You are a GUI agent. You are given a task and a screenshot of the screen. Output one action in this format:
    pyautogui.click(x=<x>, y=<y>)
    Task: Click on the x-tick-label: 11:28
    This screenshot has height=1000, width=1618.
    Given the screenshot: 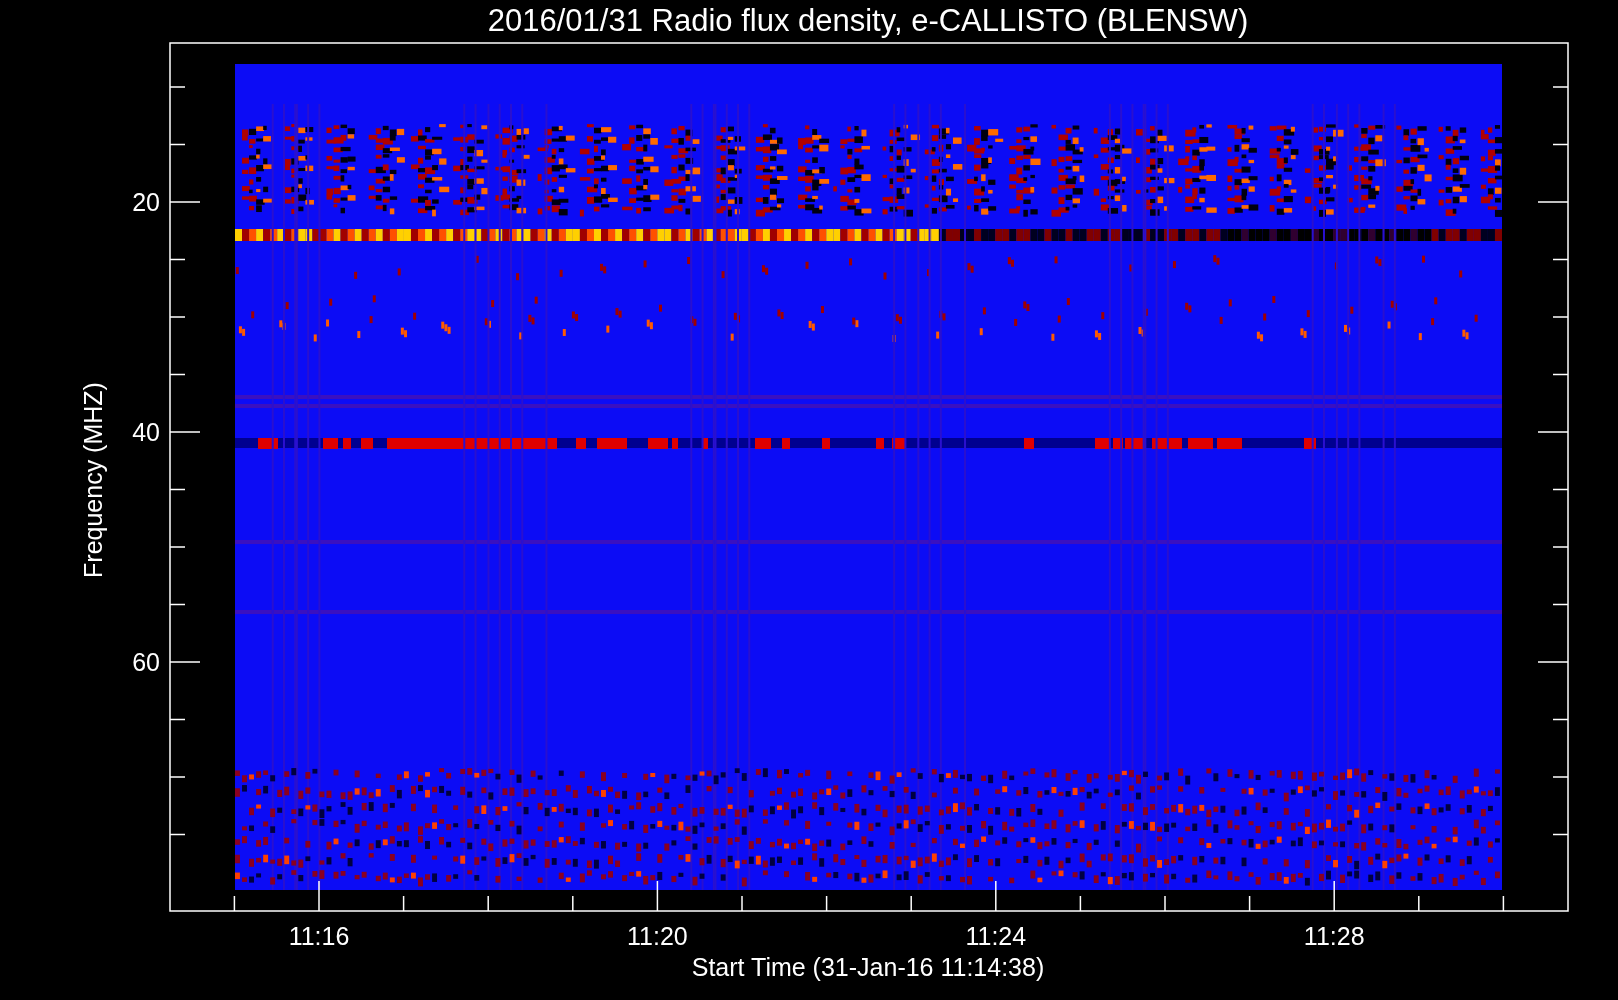 What is the action you would take?
    pyautogui.click(x=1334, y=936)
    